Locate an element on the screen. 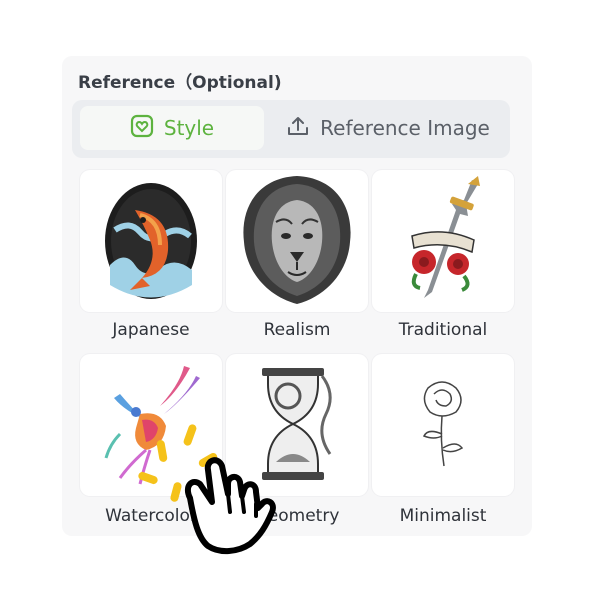 The width and height of the screenshot is (600, 600). style-card-minimalist is located at coordinates (443, 425).